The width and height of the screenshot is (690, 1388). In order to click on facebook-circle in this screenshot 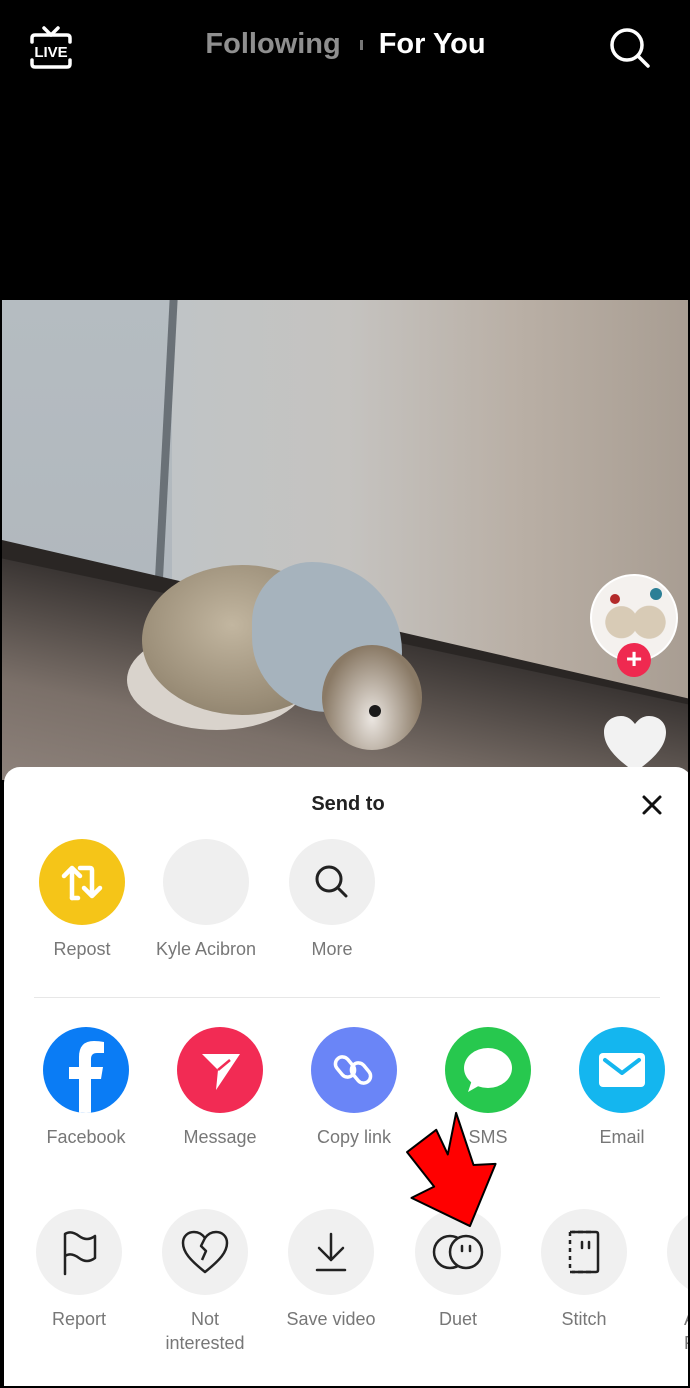, I will do `click(86, 1070)`.